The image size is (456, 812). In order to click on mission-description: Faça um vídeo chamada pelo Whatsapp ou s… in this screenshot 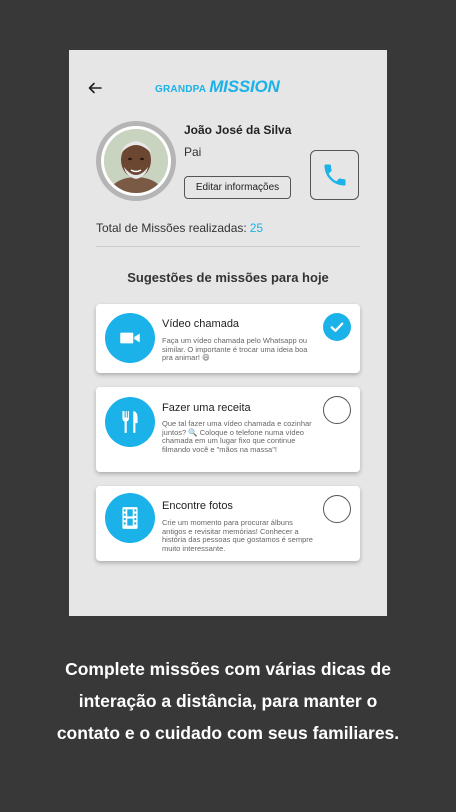, I will do `click(235, 349)`.